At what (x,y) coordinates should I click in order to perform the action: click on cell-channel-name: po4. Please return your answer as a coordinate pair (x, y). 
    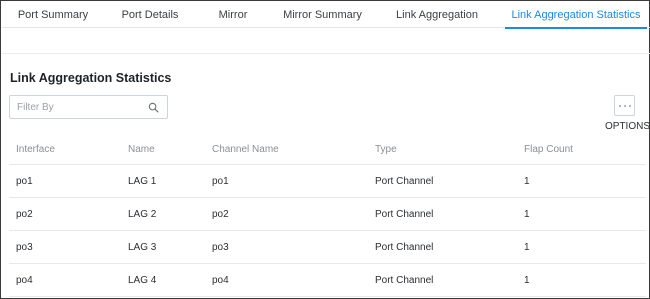
    Looking at the image, I should click on (220, 280).